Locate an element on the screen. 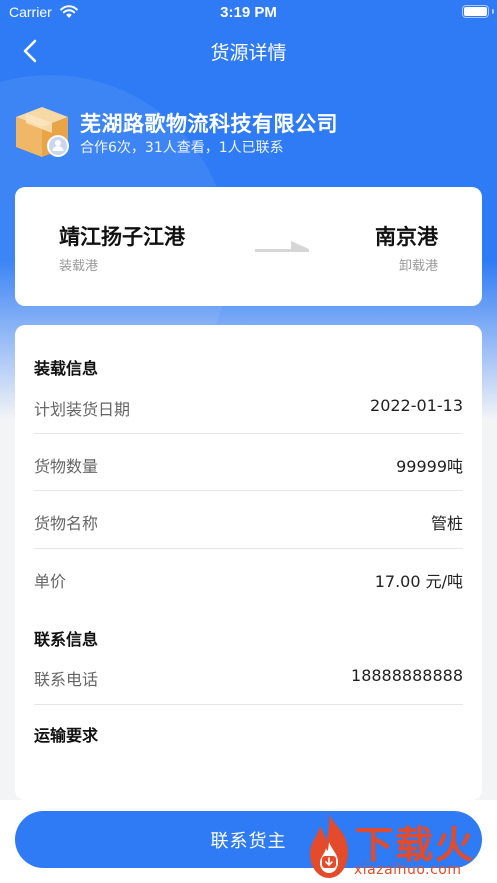 The width and height of the screenshot is (497, 883). row-planned-date: 计划装货日期 2022-01-13 is located at coordinates (248, 425).